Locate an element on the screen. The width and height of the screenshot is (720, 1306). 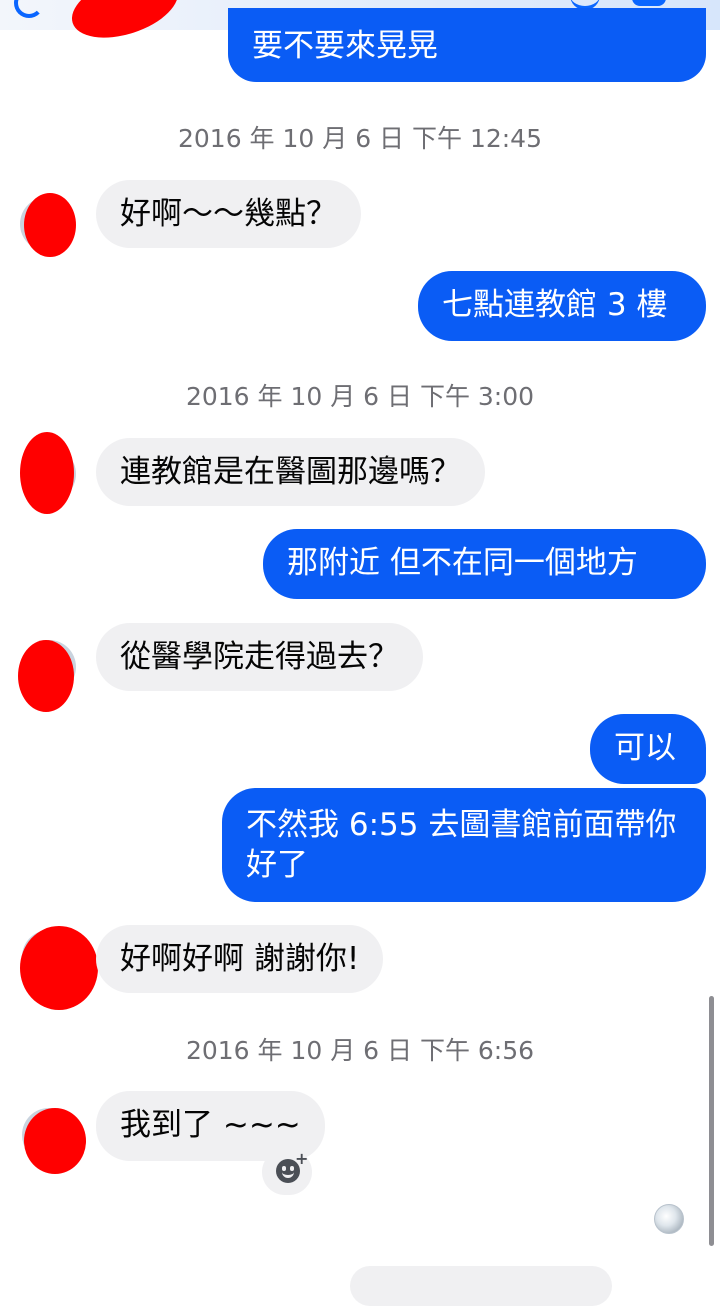
timestamp: 2016 年 10 月 6 日 下午 3:00 is located at coordinates (360, 396).